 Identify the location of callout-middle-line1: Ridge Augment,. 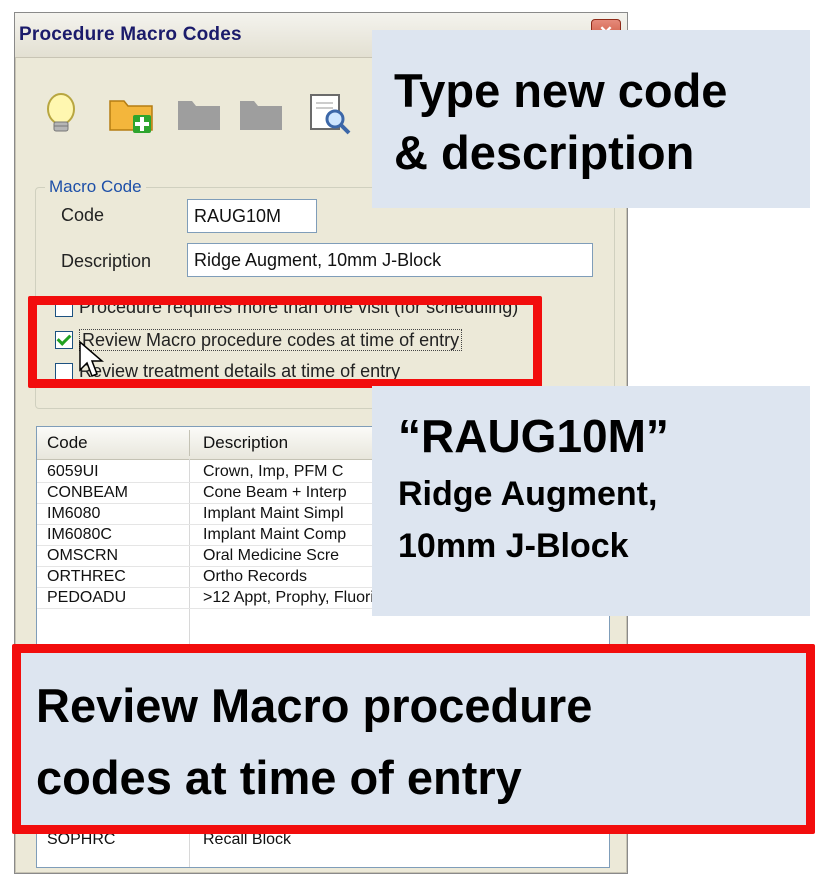
(528, 494).